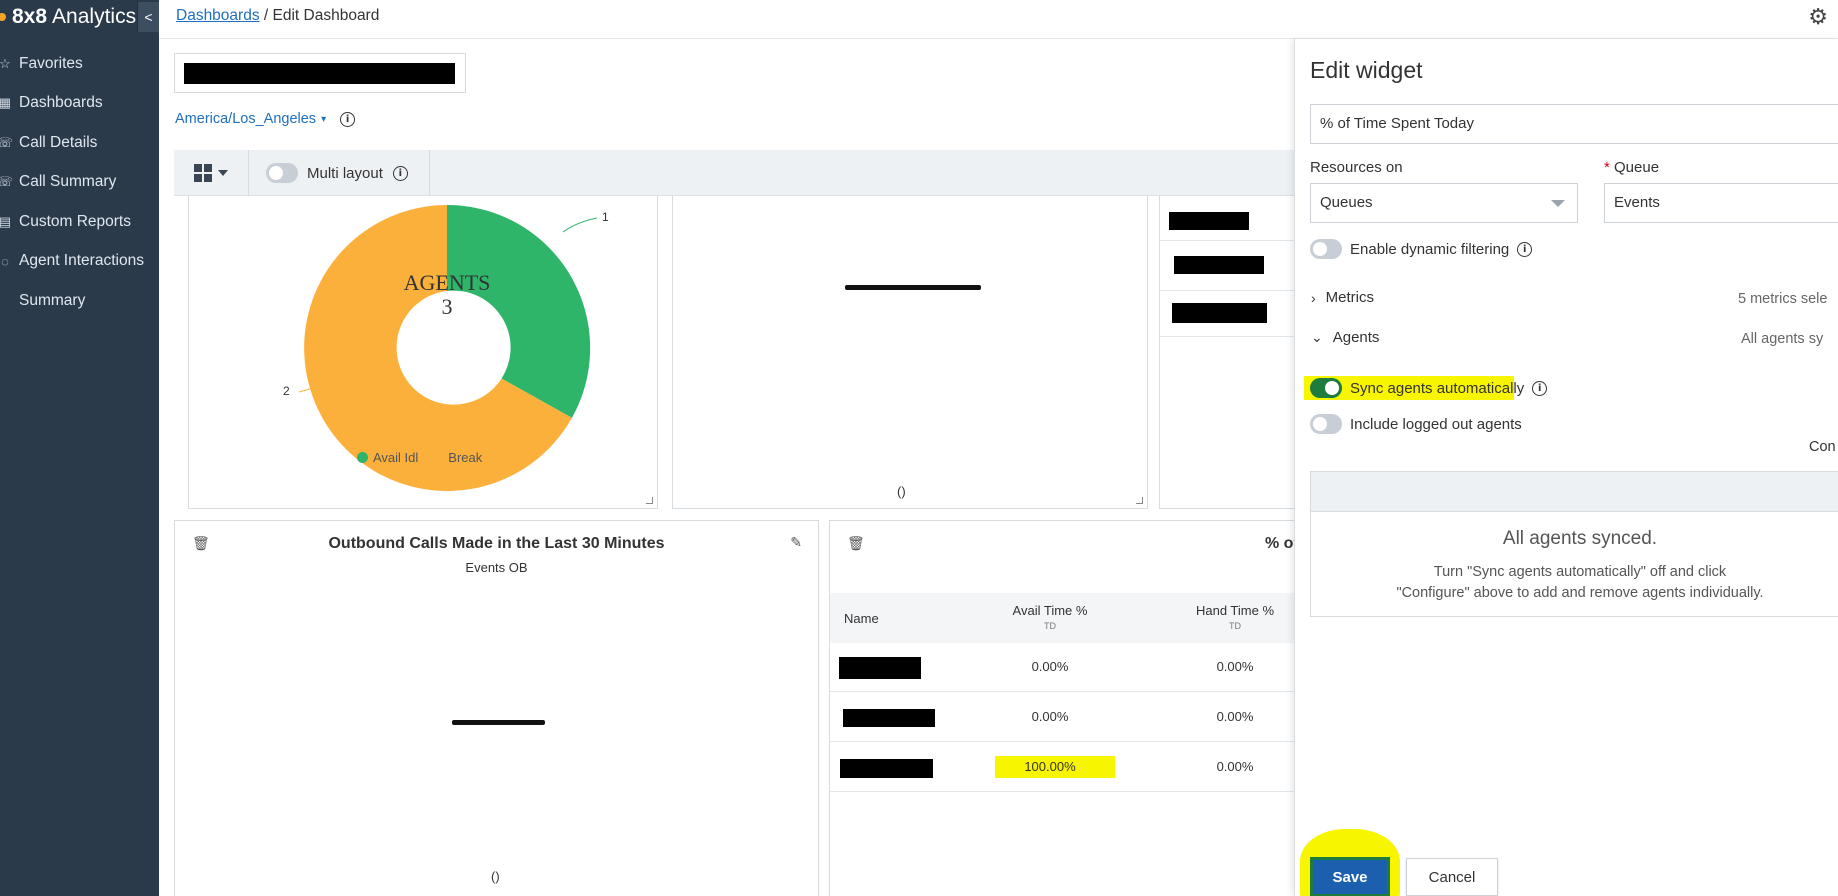  What do you see at coordinates (79, 183) in the screenshot?
I see `sidebar-item-call-summary: ☏ Call Summary` at bounding box center [79, 183].